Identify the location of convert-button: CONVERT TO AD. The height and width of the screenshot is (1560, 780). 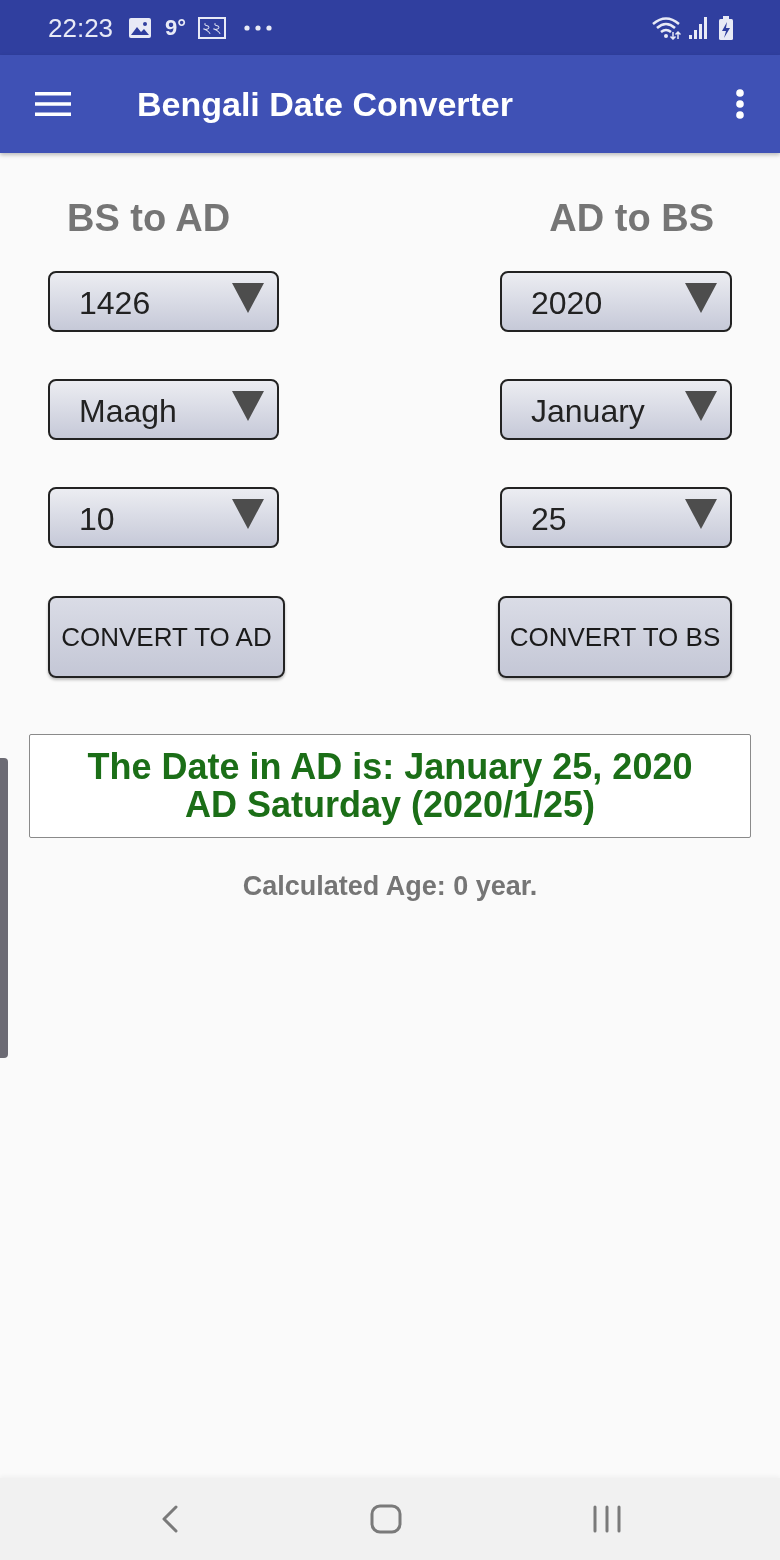
(166, 637).